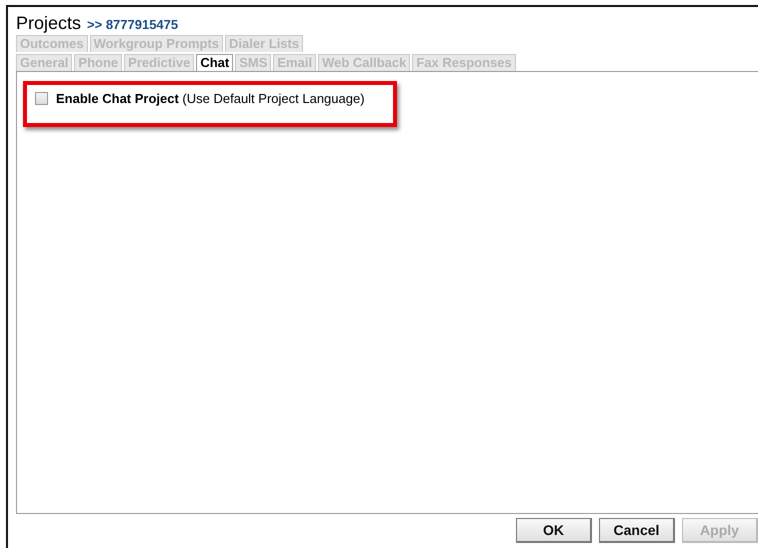 This screenshot has width=758, height=548. I want to click on option-label: Enable Chat Project (Use Default Project Language), so click(210, 98).